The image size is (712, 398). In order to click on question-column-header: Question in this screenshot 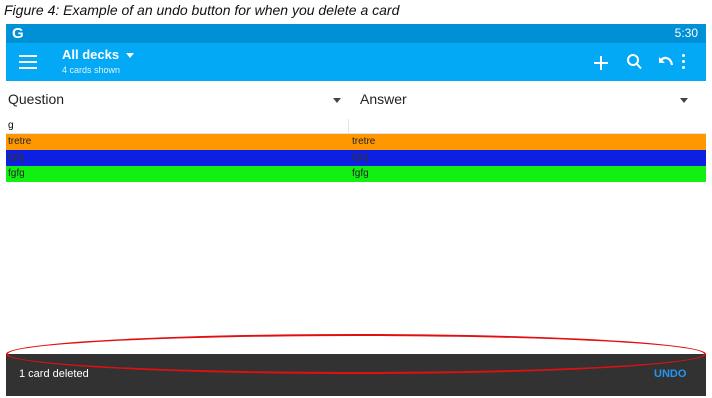, I will do `click(176, 100)`.